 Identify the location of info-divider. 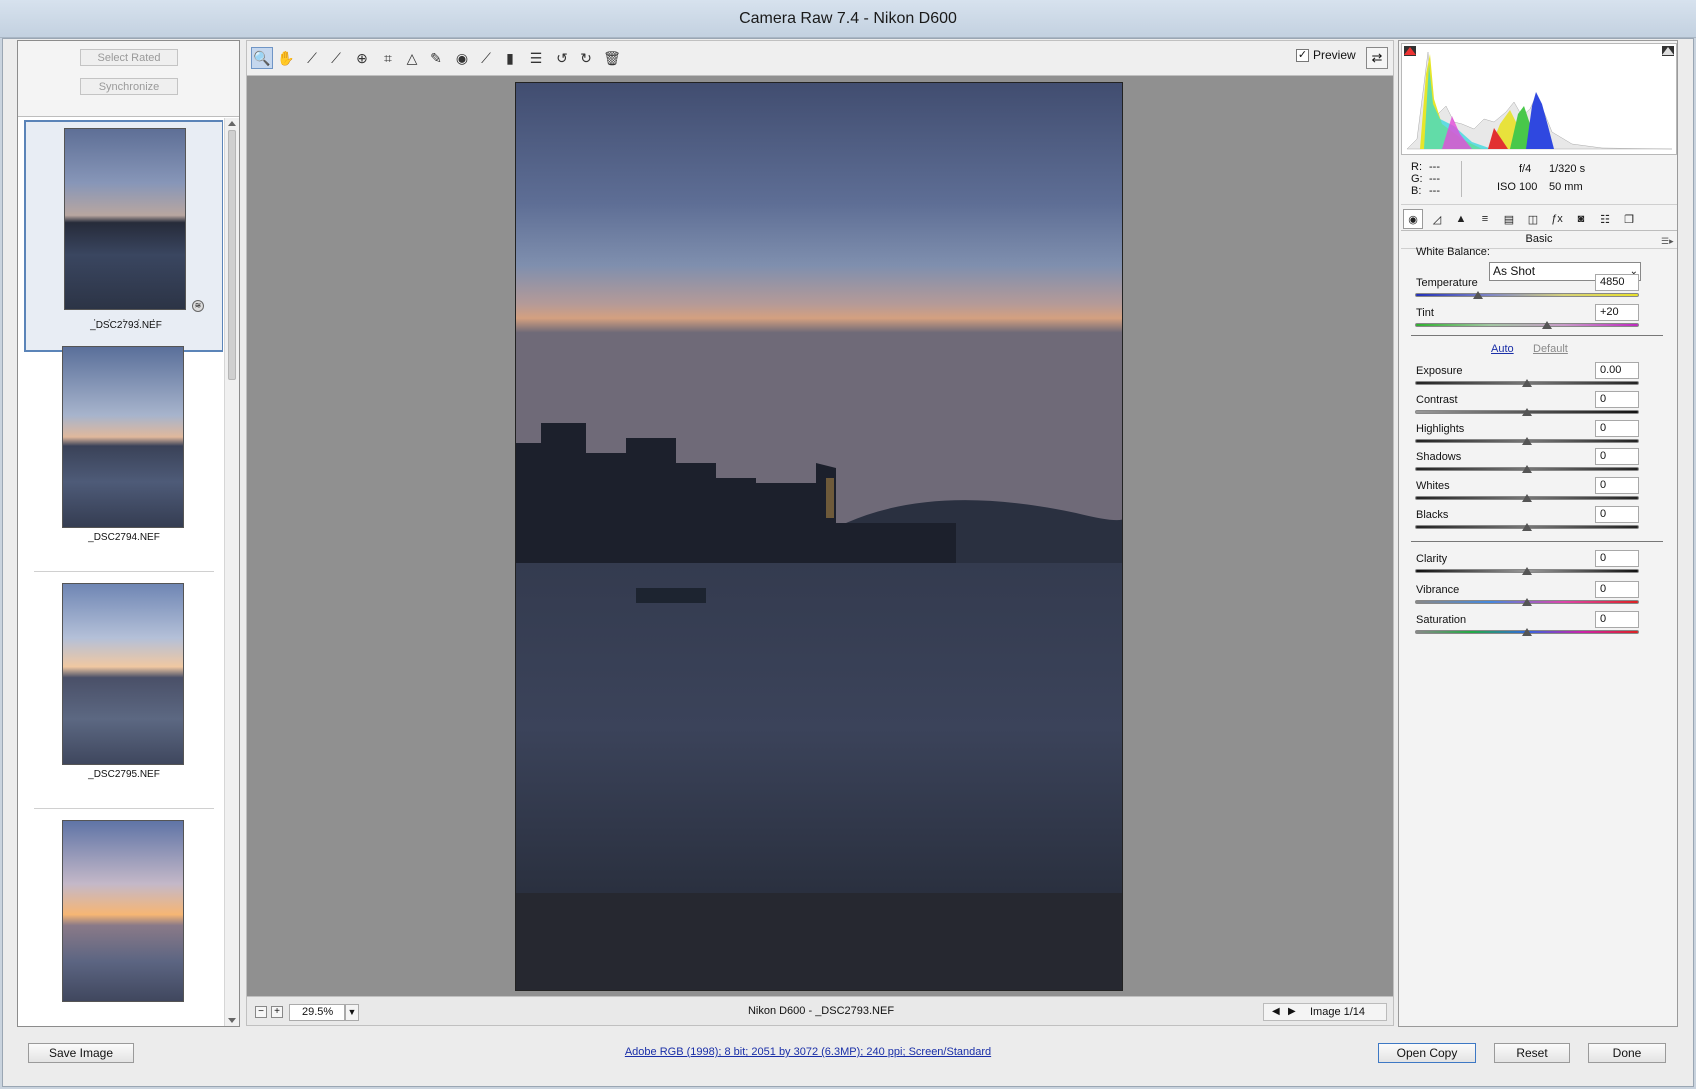
(1461, 179).